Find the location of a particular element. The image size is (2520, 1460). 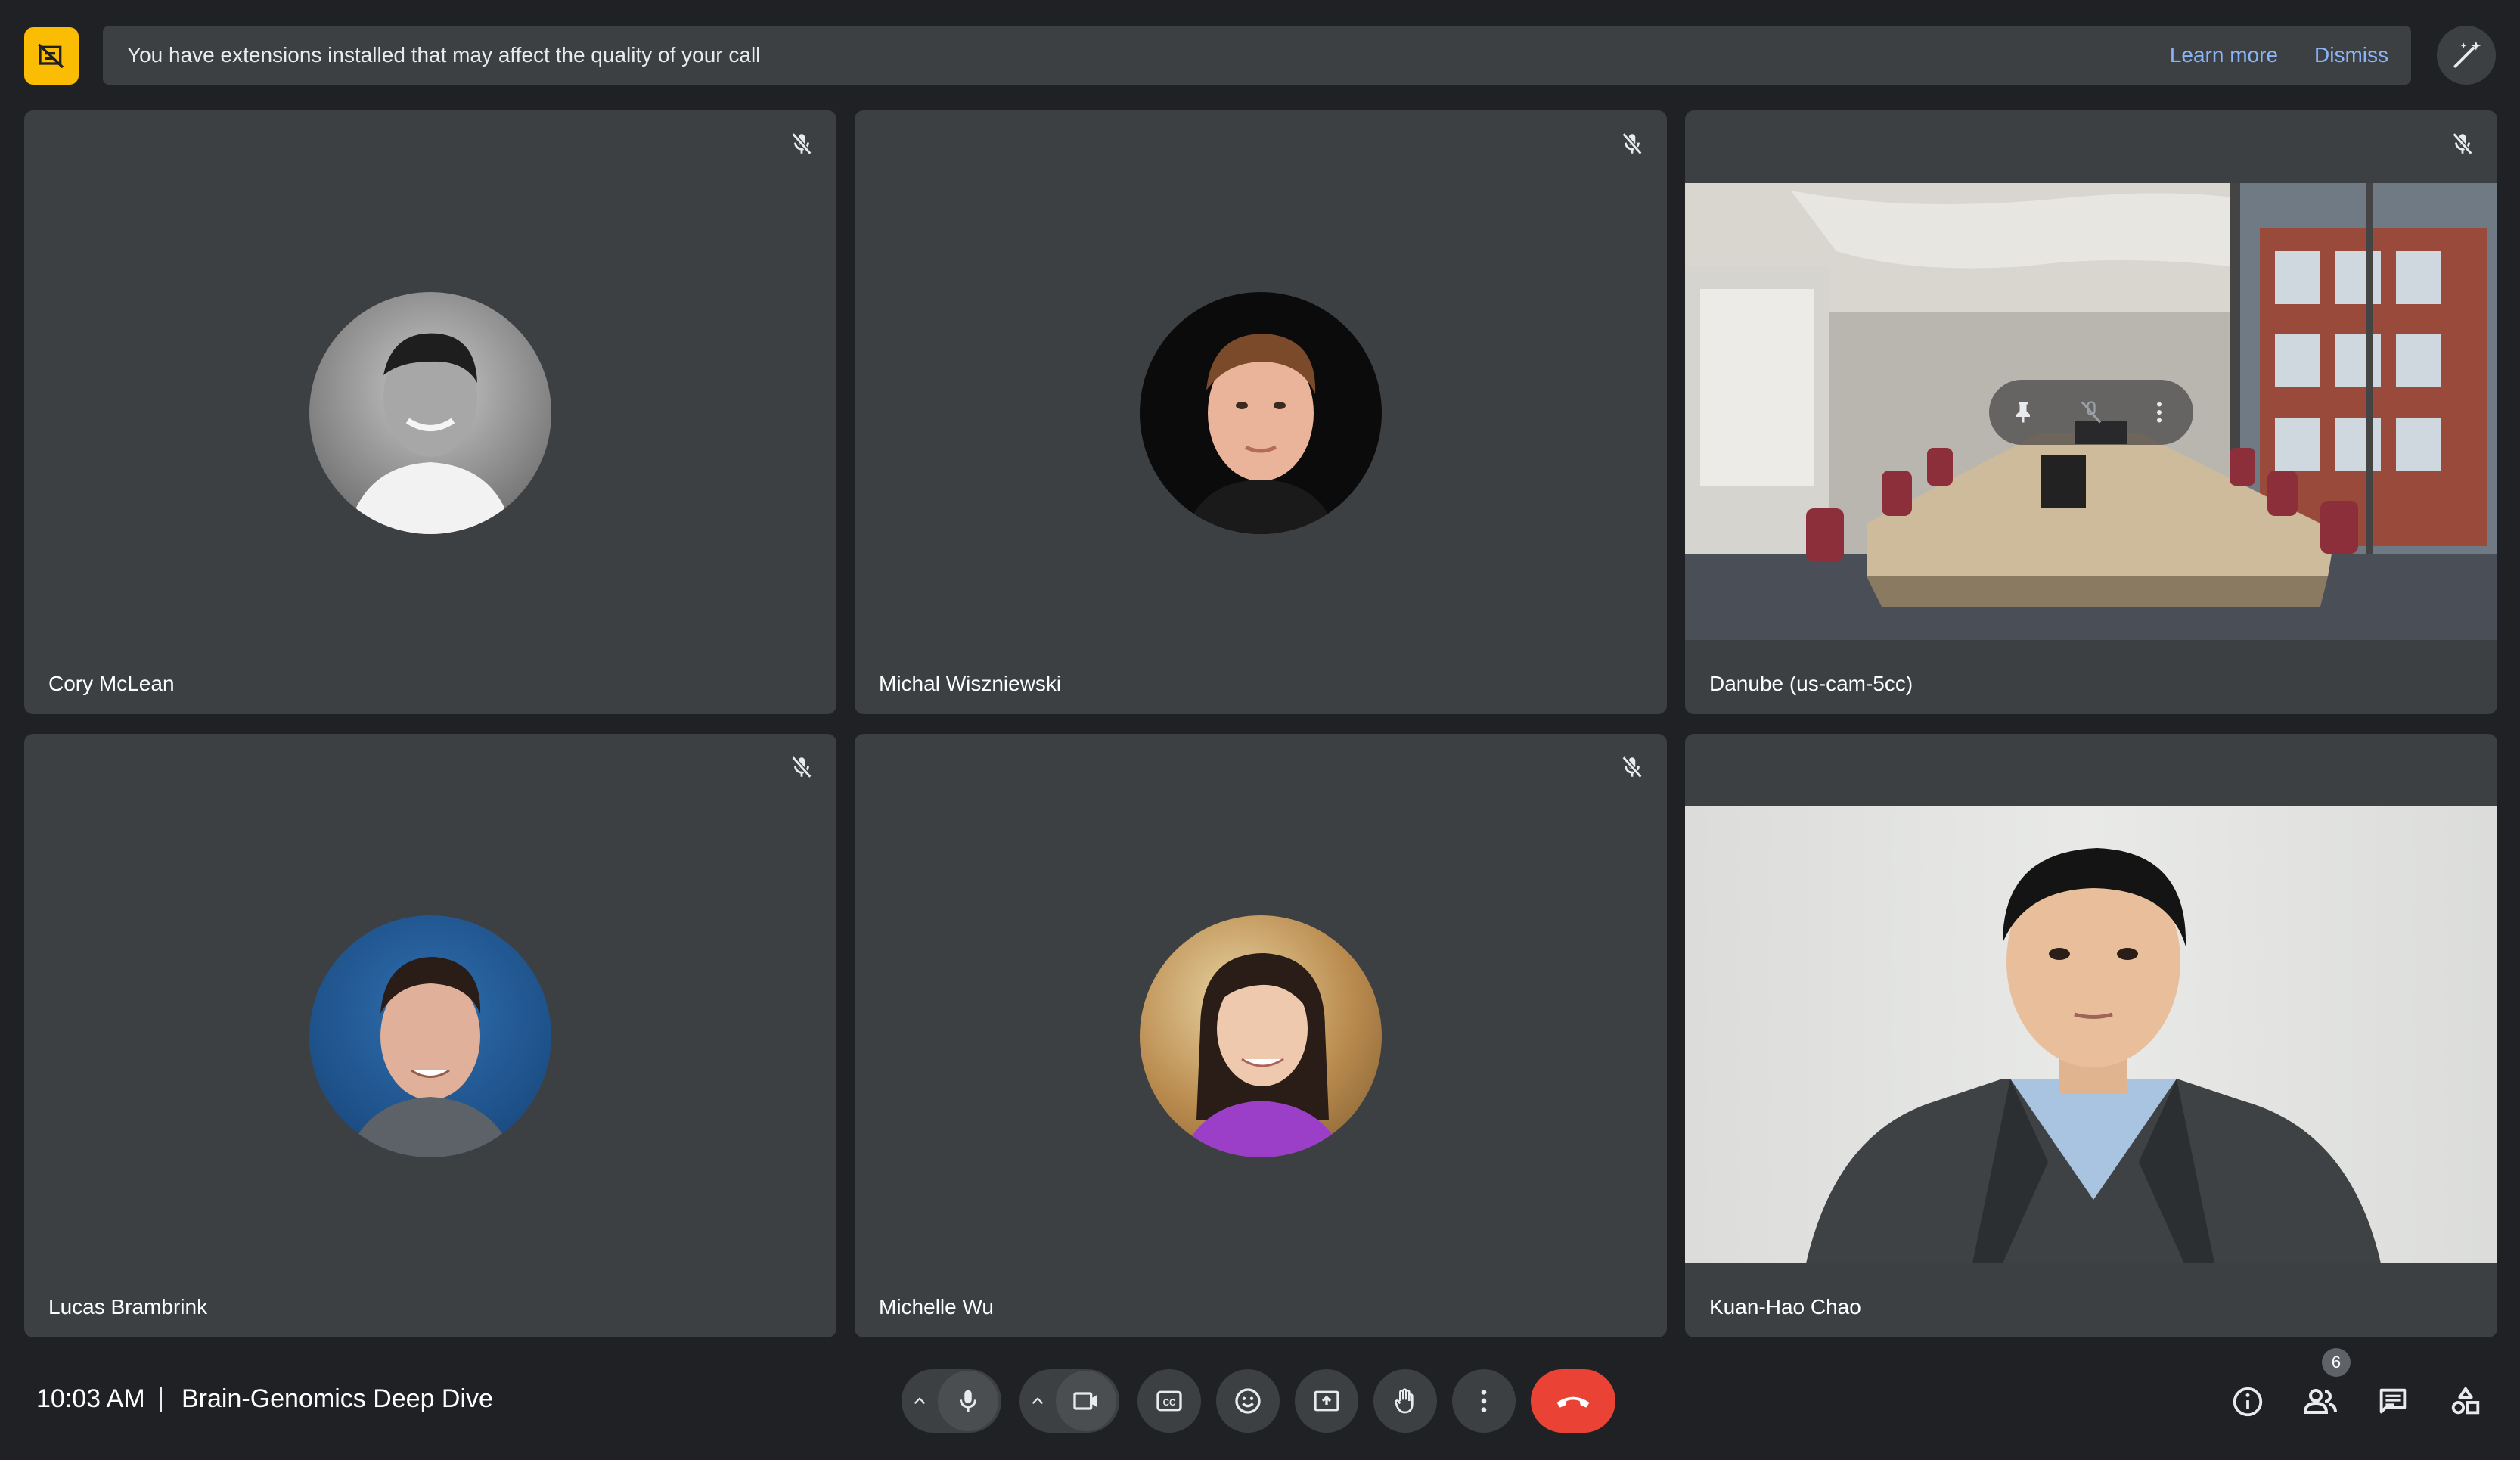

hand-icon is located at coordinates (1404, 1401).